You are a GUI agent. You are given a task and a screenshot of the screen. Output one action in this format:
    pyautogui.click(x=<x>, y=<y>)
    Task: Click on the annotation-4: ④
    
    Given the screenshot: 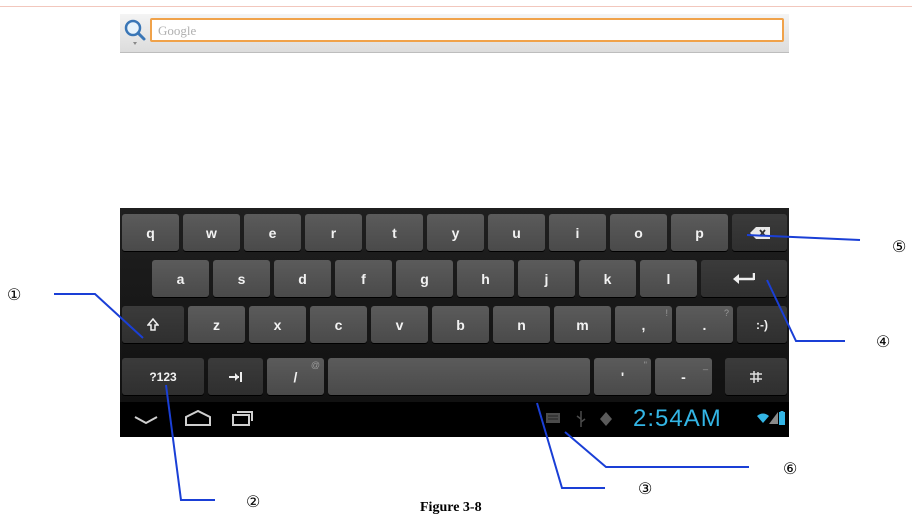 What is the action you would take?
    pyautogui.click(x=883, y=342)
    